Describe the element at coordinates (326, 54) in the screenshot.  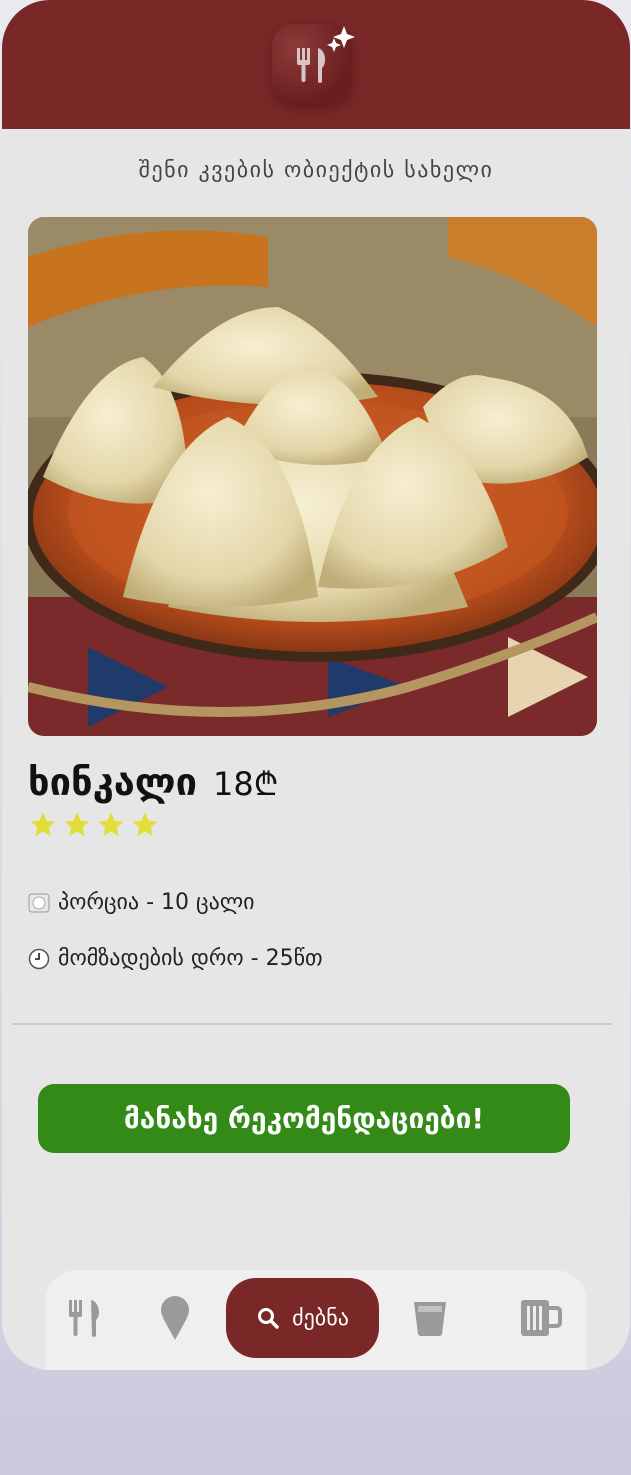
I see `fork-knife-sparkle-icon` at that location.